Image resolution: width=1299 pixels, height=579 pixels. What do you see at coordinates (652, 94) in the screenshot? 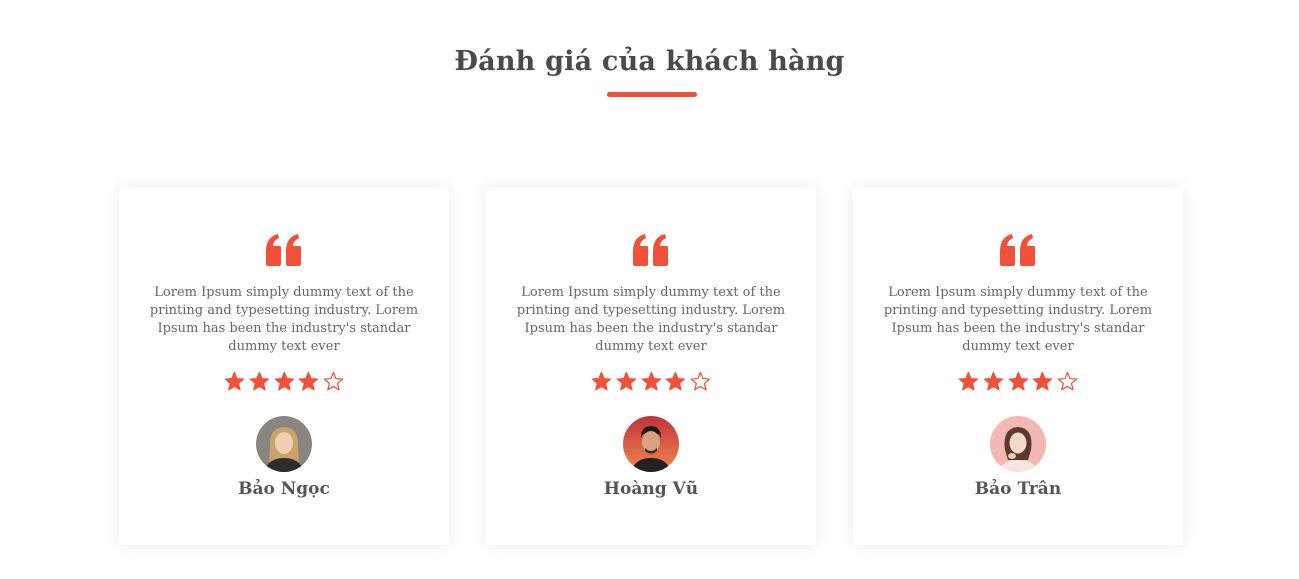
I see `title-underline` at bounding box center [652, 94].